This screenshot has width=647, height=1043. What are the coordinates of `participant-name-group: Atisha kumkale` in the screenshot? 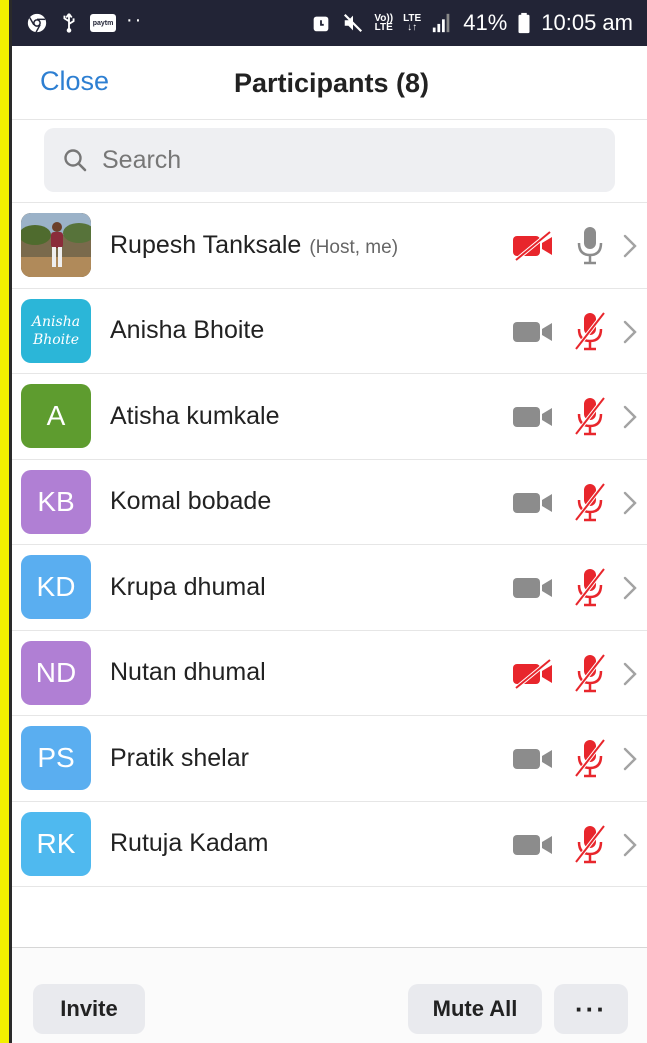 It's located at (378, 416).